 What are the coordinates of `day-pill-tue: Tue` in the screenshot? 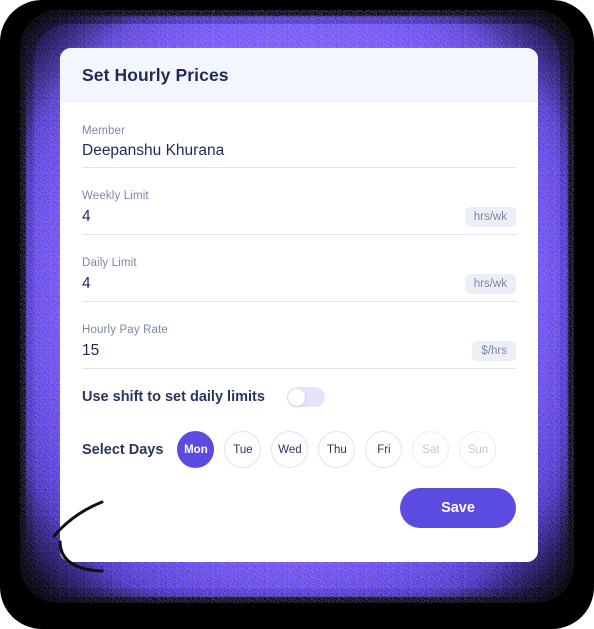 It's located at (243, 449).